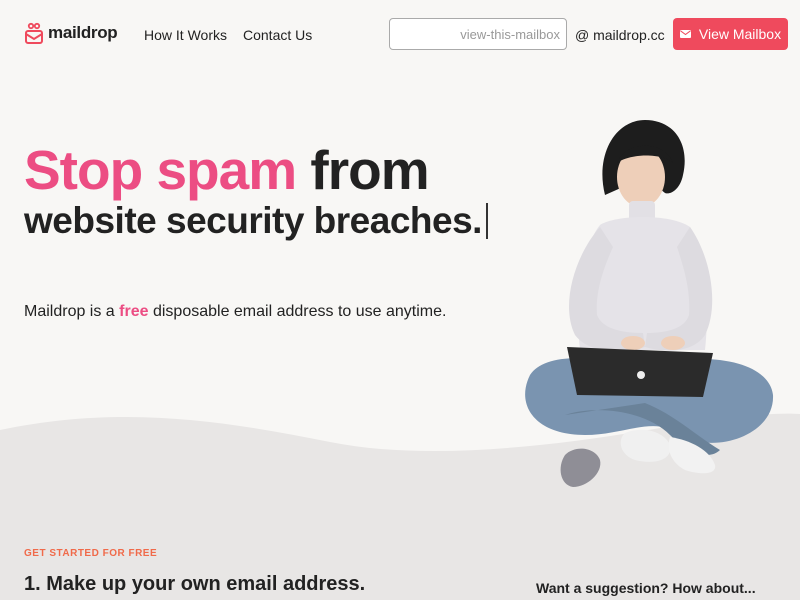  What do you see at coordinates (160, 170) in the screenshot?
I see `headline-highlight: Stop spam` at bounding box center [160, 170].